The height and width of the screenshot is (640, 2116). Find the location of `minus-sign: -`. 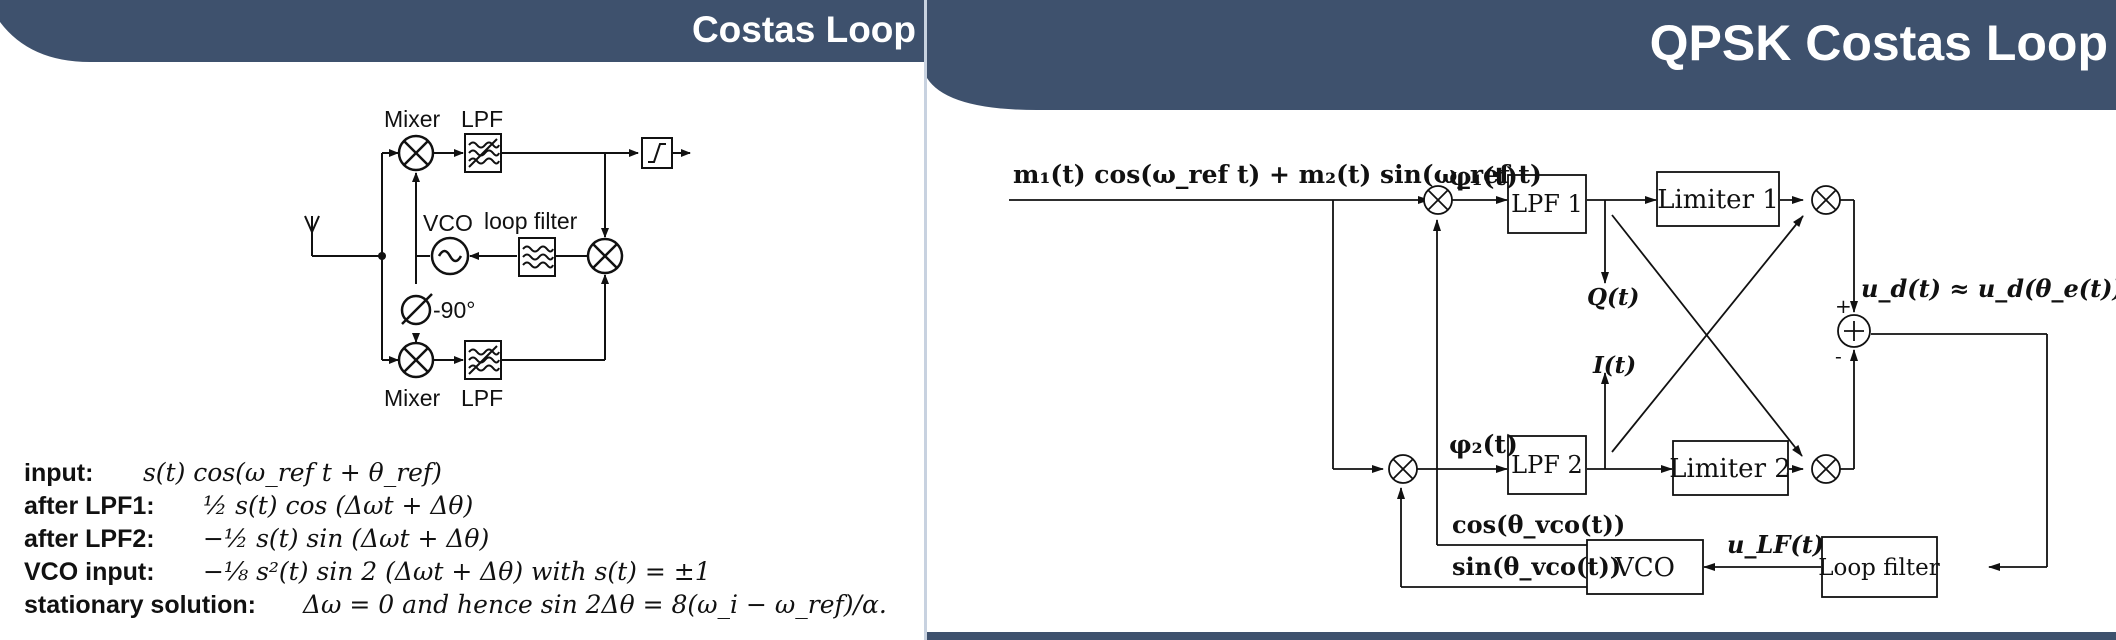

minus-sign: - is located at coordinates (1838, 356).